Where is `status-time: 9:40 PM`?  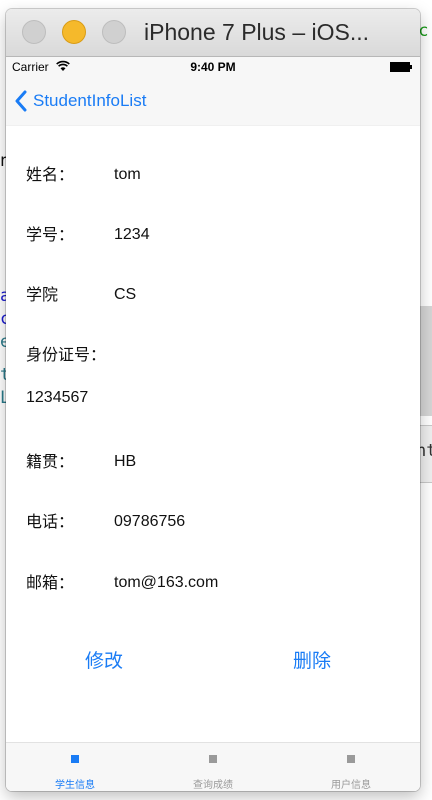 status-time: 9:40 PM is located at coordinates (213, 67).